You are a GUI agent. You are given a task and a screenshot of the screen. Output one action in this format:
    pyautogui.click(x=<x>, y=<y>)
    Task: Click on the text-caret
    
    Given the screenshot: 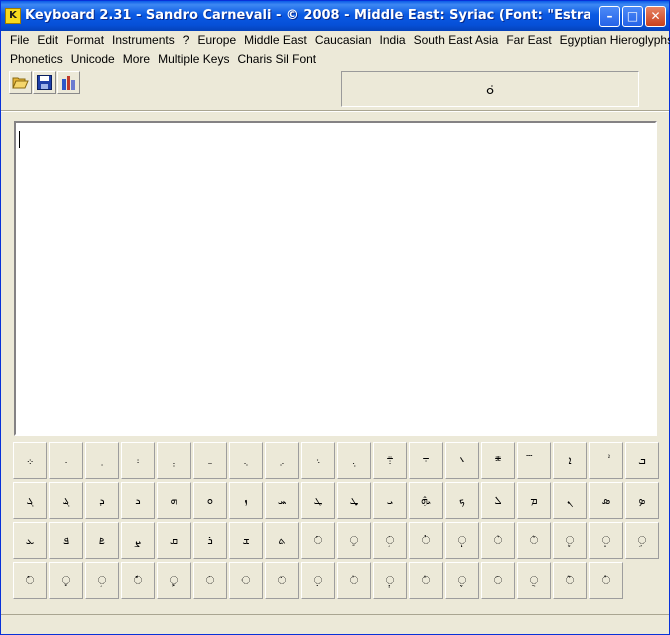 What is the action you would take?
    pyautogui.click(x=19, y=139)
    